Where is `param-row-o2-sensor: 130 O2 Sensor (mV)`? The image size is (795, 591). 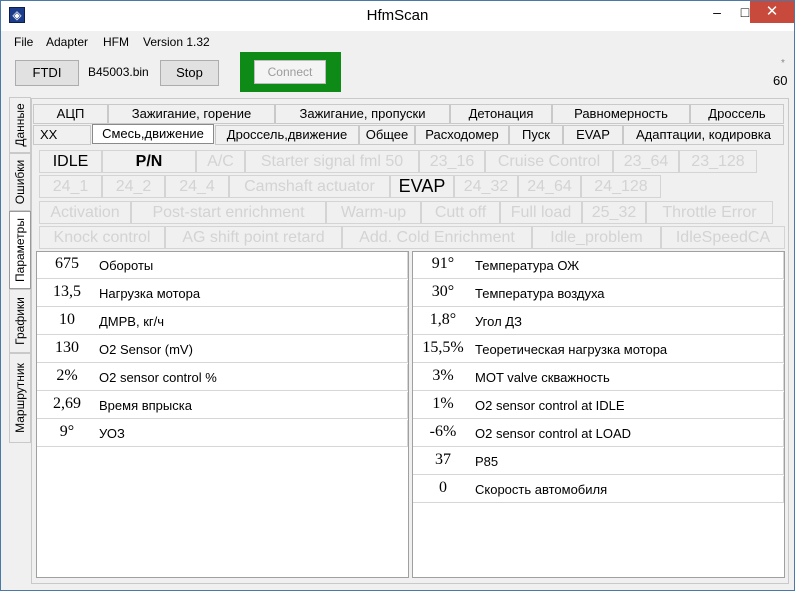 param-row-o2-sensor: 130 O2 Sensor (mV) is located at coordinates (222, 349).